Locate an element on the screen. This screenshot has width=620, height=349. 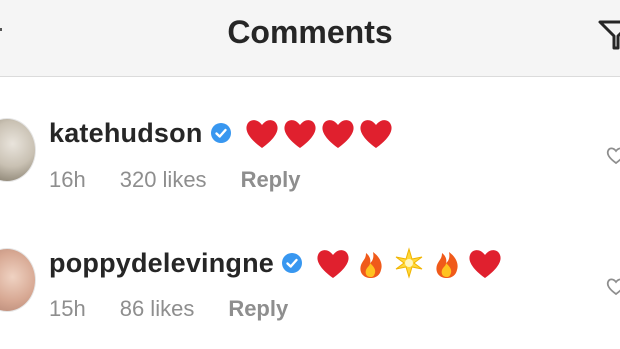
comment-likes: 320 likes is located at coordinates (163, 180).